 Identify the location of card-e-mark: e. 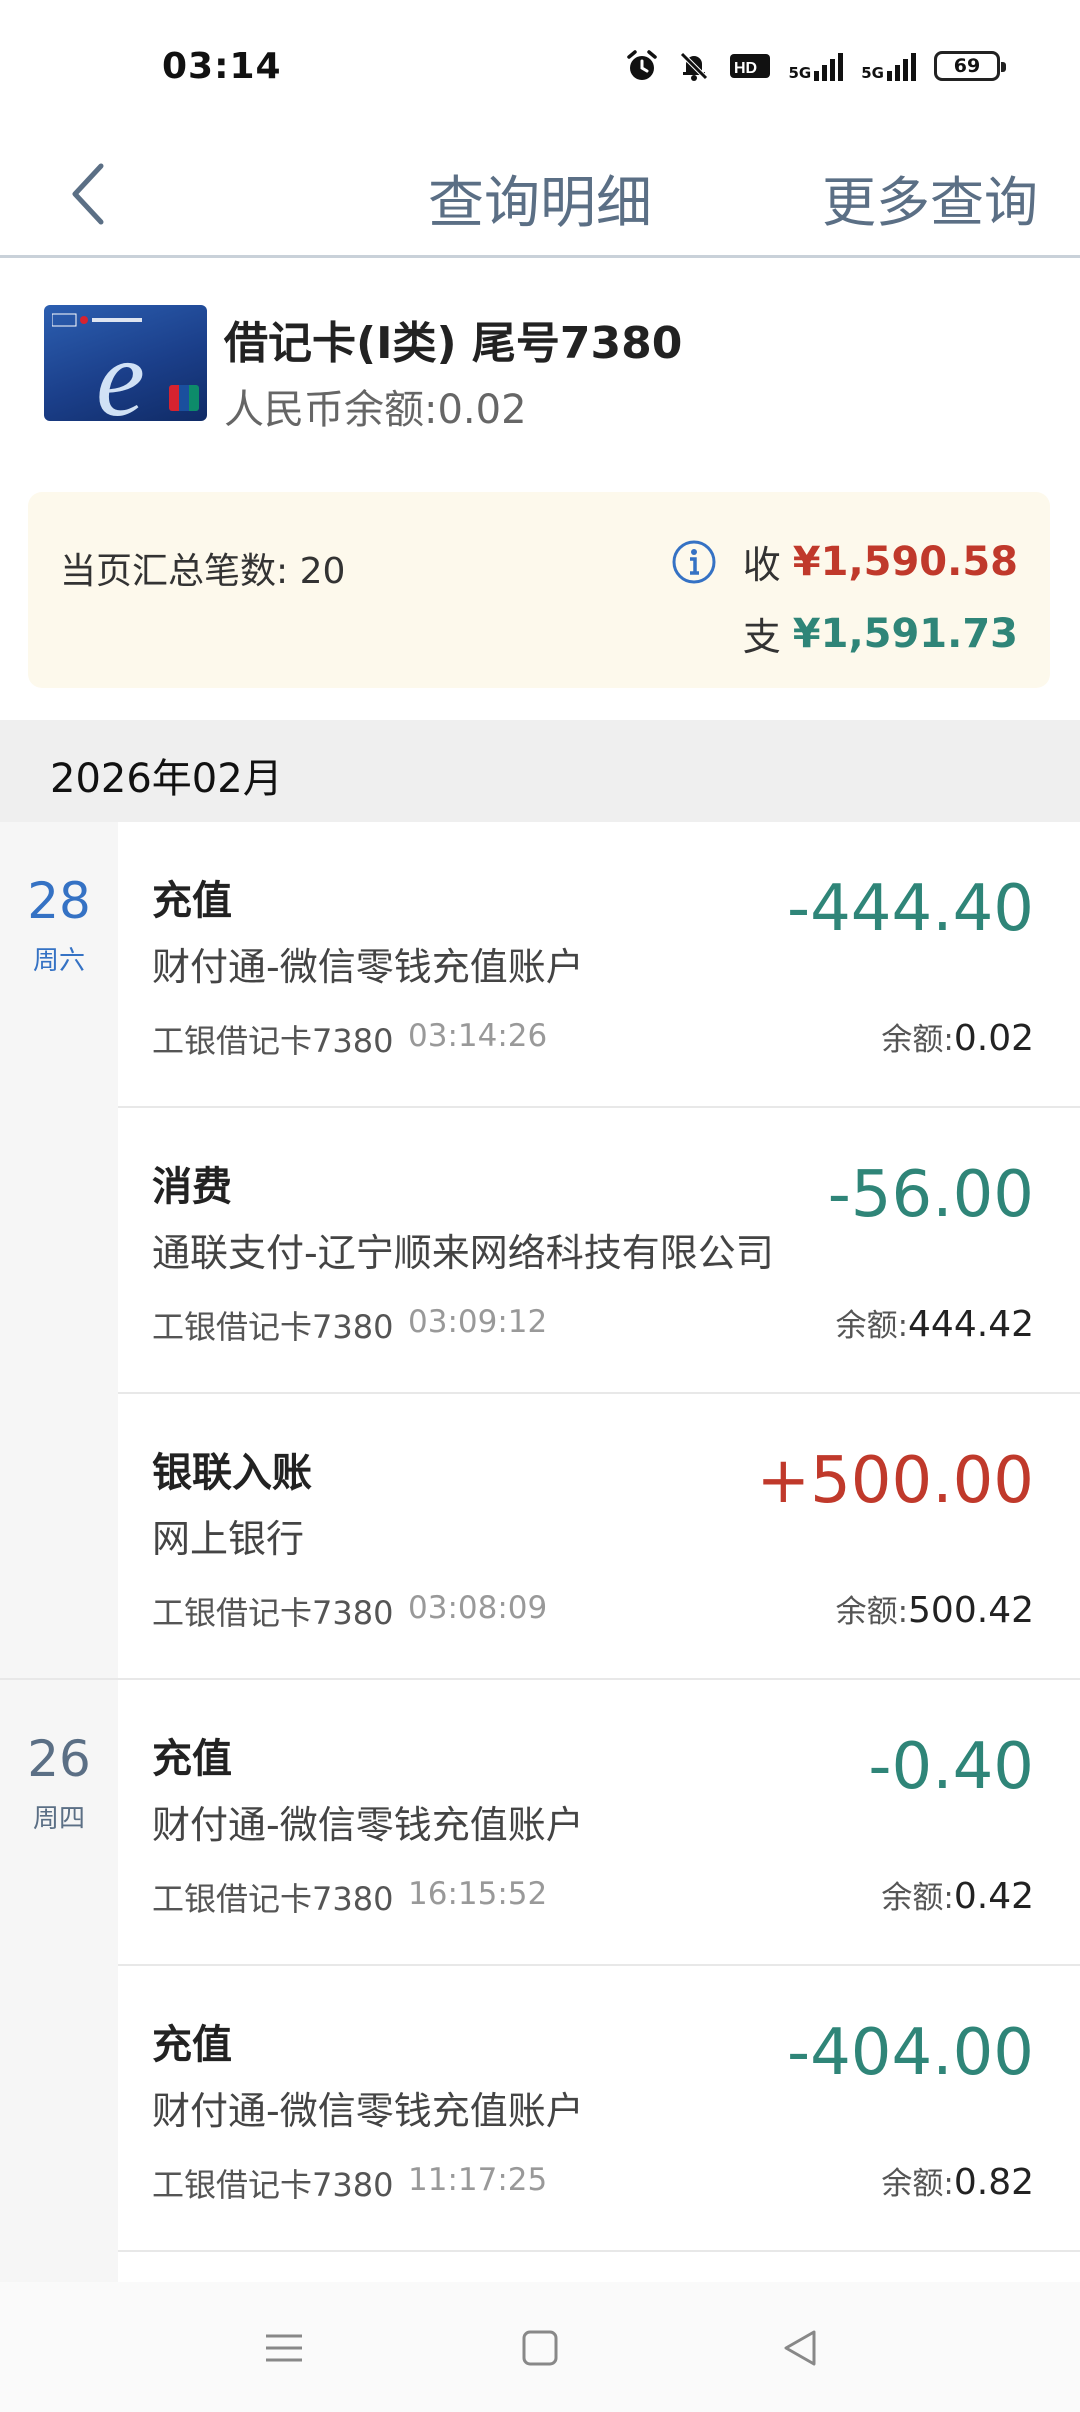
(120, 369).